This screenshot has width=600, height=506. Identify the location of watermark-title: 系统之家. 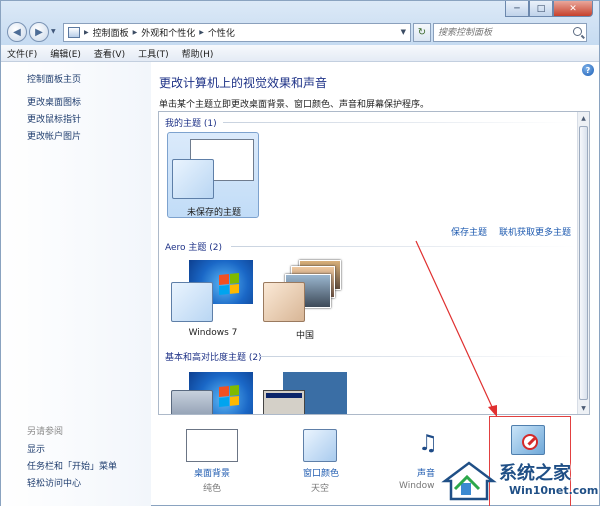
(535, 473).